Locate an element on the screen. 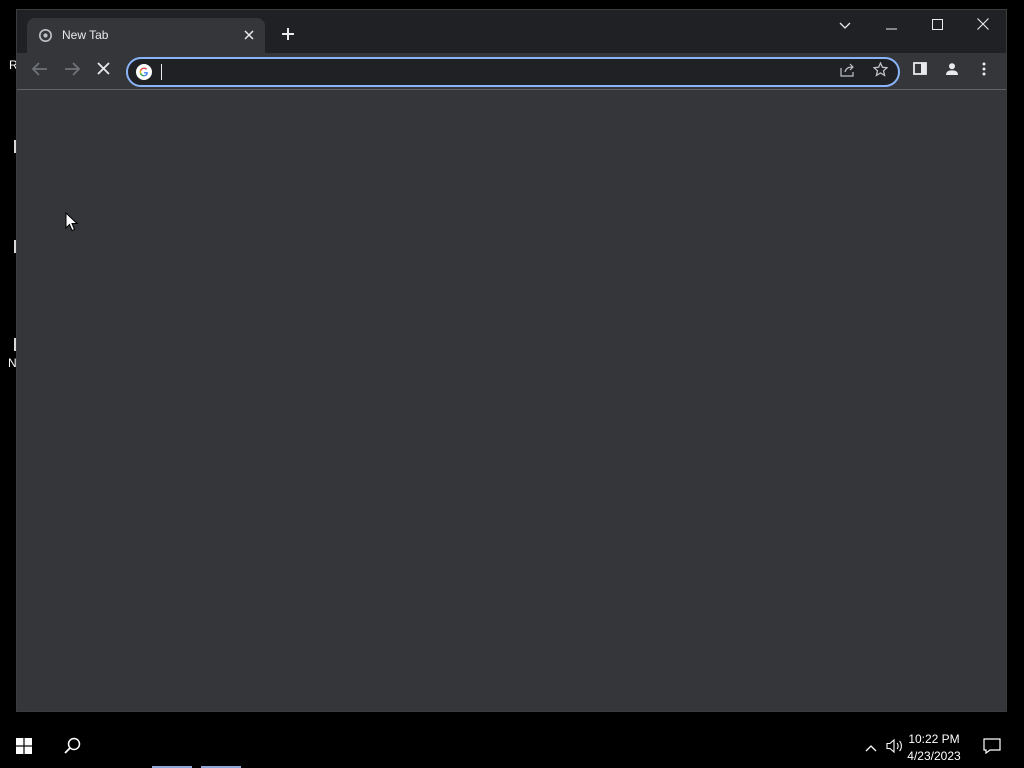 This screenshot has height=768, width=1024. clock-time: 10:22 PM is located at coordinates (934, 739).